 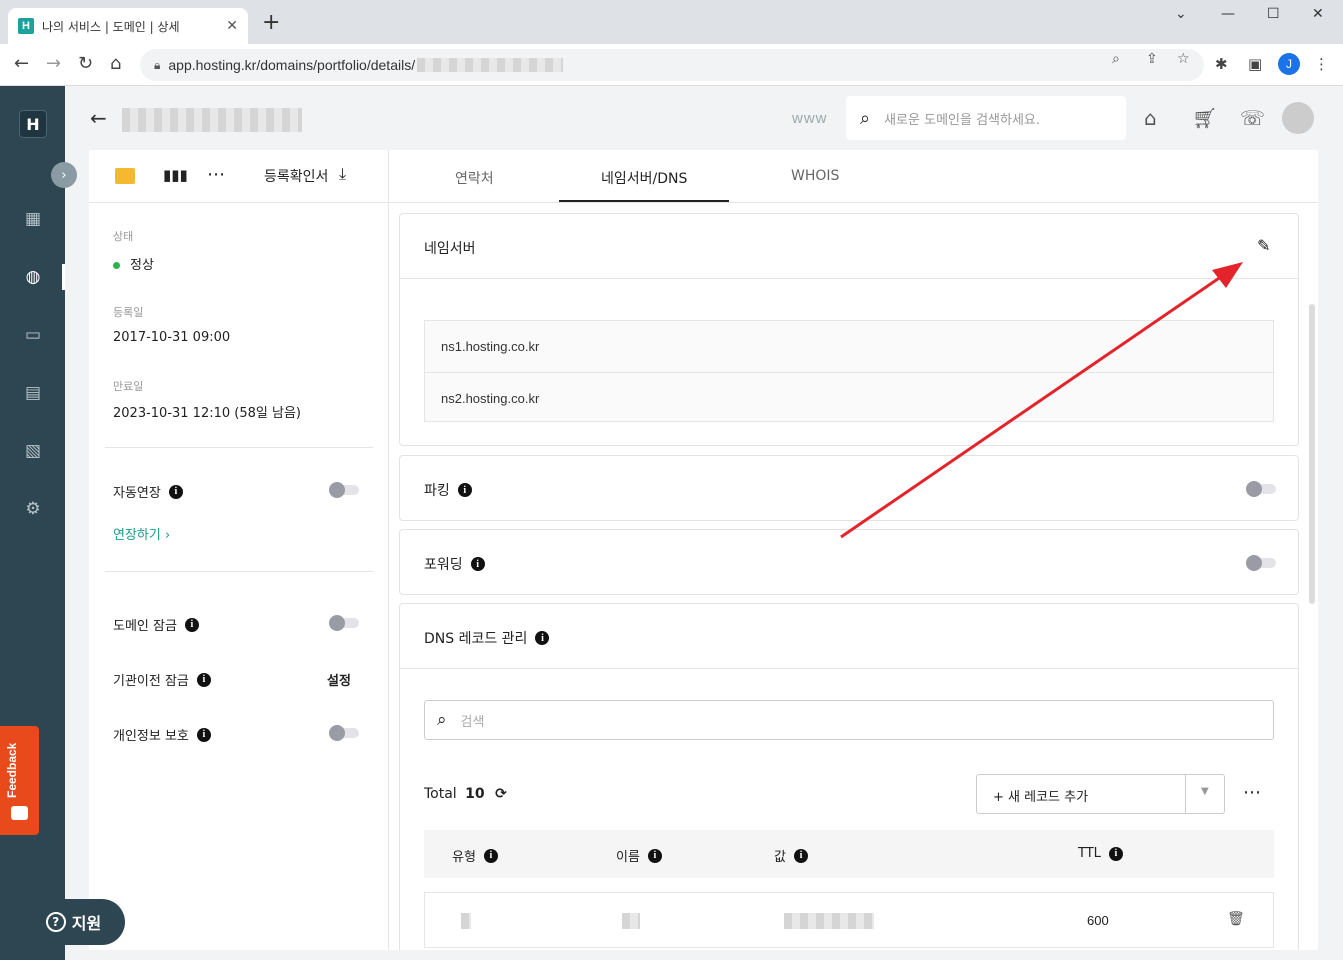 What do you see at coordinates (33, 393) in the screenshot?
I see `billing-icon: ▤` at bounding box center [33, 393].